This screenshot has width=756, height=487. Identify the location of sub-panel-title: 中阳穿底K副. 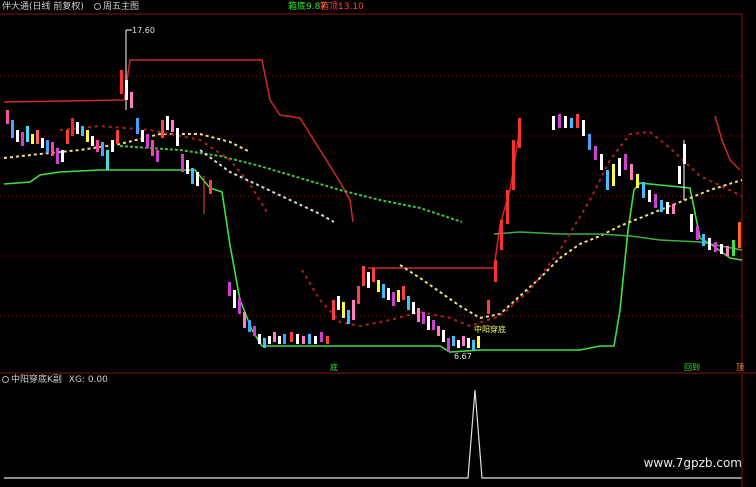
(36, 380).